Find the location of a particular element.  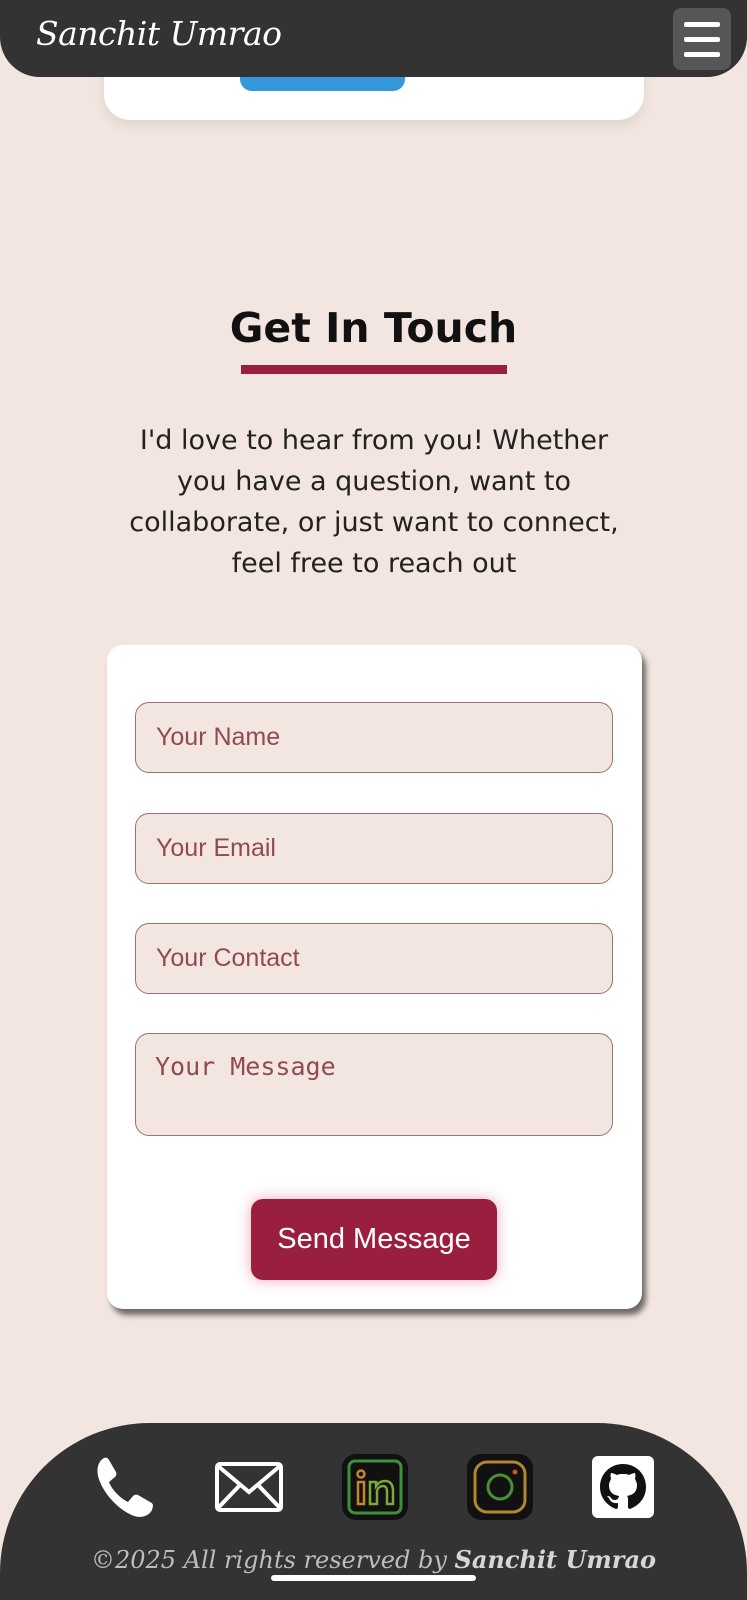

phone-icon is located at coordinates (125, 1487).